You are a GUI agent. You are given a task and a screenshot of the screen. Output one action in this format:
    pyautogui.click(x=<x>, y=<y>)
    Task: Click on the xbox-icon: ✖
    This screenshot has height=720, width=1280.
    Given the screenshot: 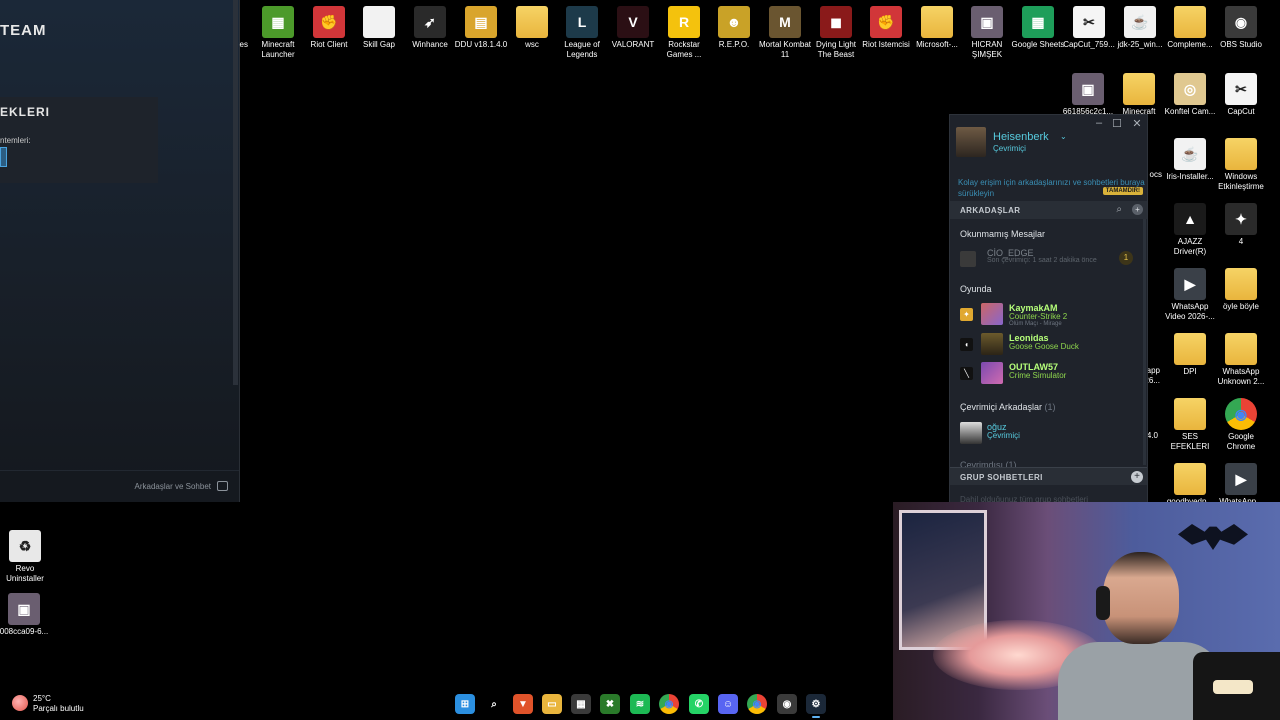 What is the action you would take?
    pyautogui.click(x=610, y=704)
    